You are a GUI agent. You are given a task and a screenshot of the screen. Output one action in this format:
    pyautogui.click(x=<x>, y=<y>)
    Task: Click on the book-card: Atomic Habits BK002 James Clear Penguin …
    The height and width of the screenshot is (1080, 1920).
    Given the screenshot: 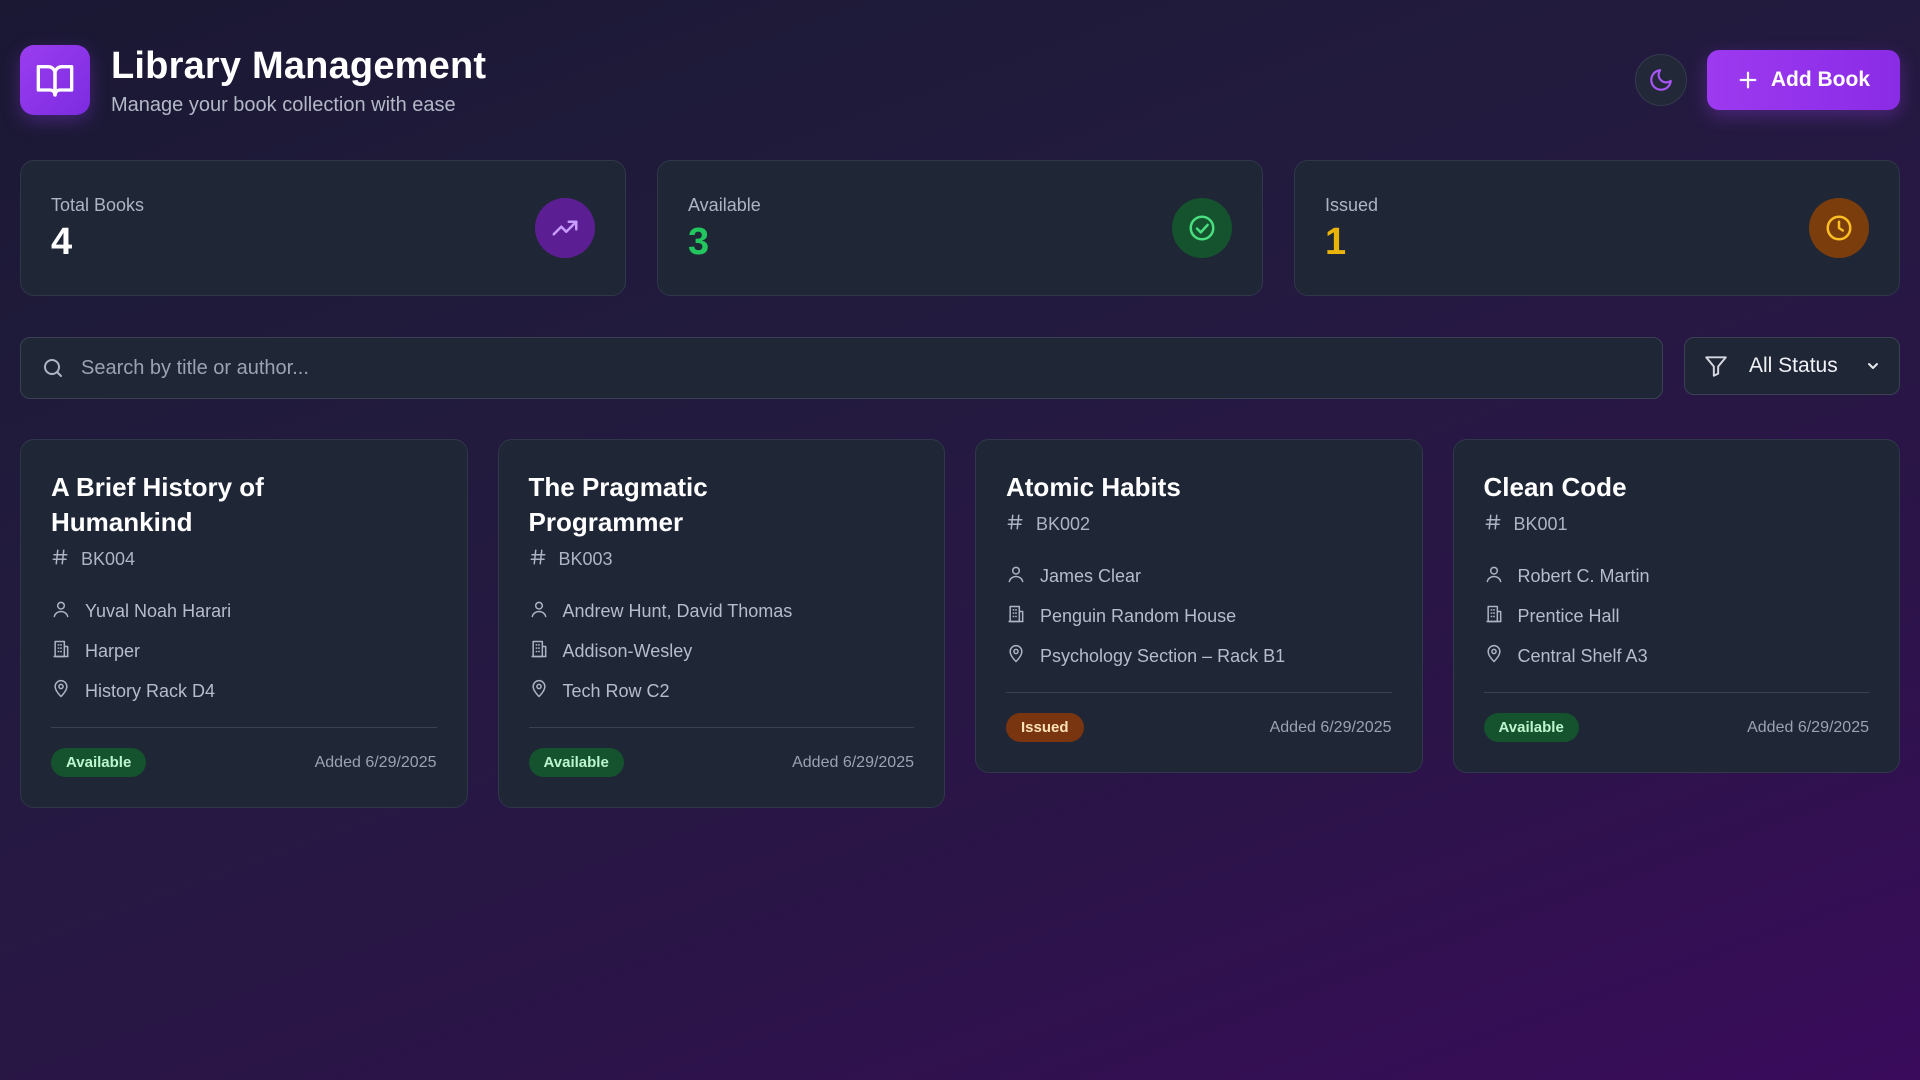 What is the action you would take?
    pyautogui.click(x=1199, y=606)
    